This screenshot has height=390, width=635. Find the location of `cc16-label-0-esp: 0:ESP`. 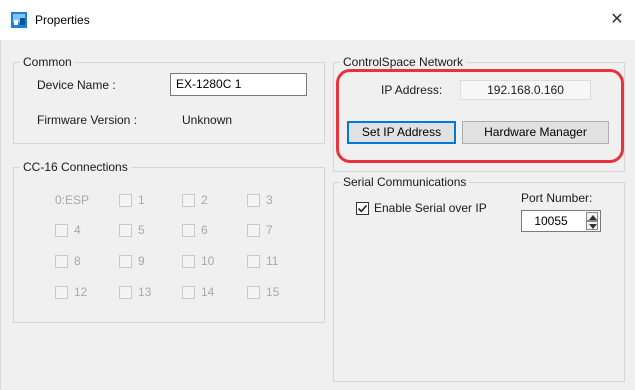

cc16-label-0-esp: 0:ESP is located at coordinates (72, 200).